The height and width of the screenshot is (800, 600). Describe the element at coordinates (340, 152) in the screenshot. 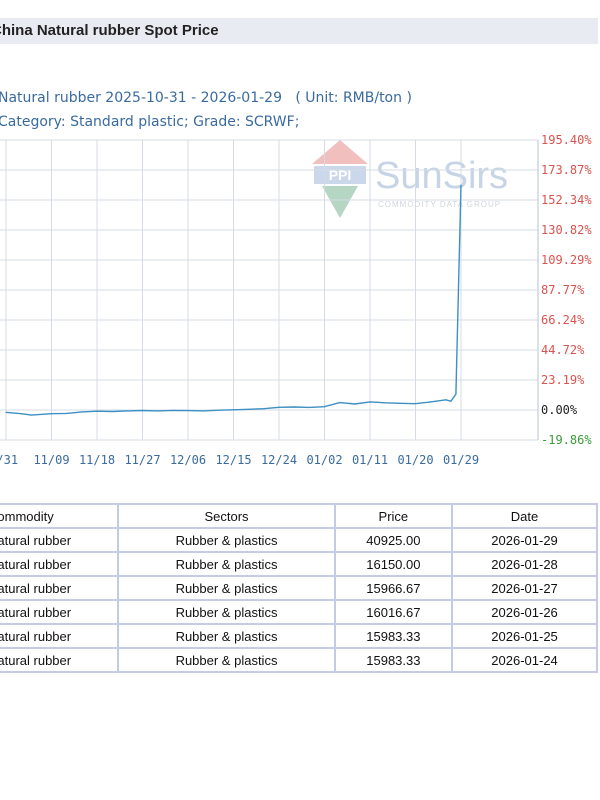

I see `logo-roof-shape` at that location.